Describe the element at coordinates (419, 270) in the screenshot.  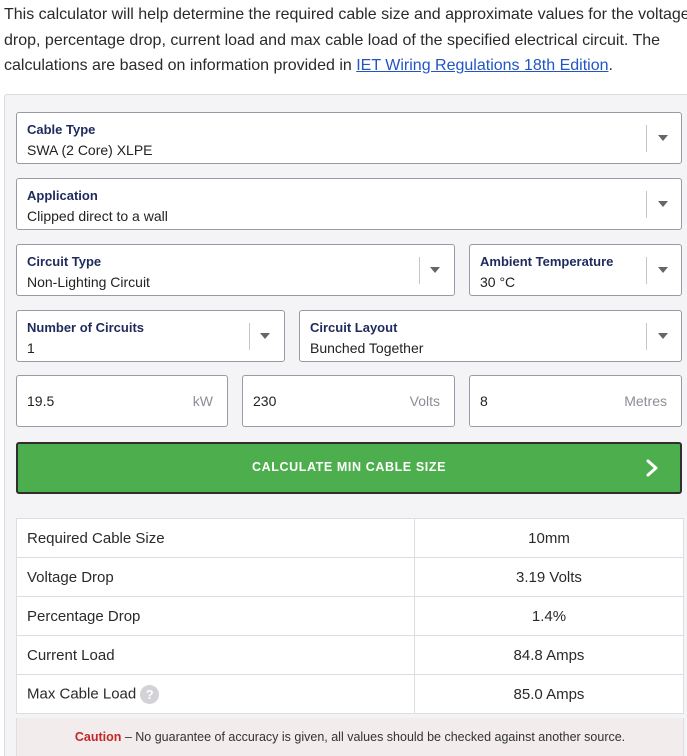
I see `circuit-type-separator` at that location.